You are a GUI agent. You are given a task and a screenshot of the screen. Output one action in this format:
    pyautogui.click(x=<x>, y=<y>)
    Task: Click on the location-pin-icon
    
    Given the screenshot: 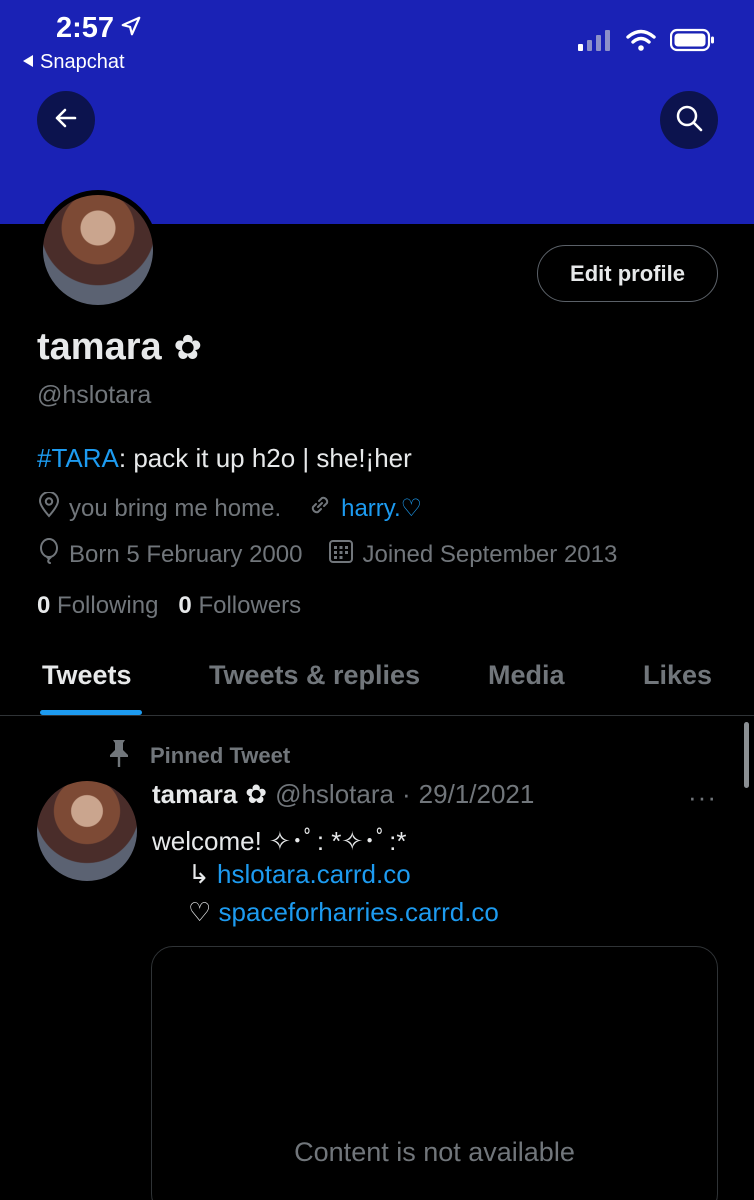 What is the action you would take?
    pyautogui.click(x=49, y=508)
    